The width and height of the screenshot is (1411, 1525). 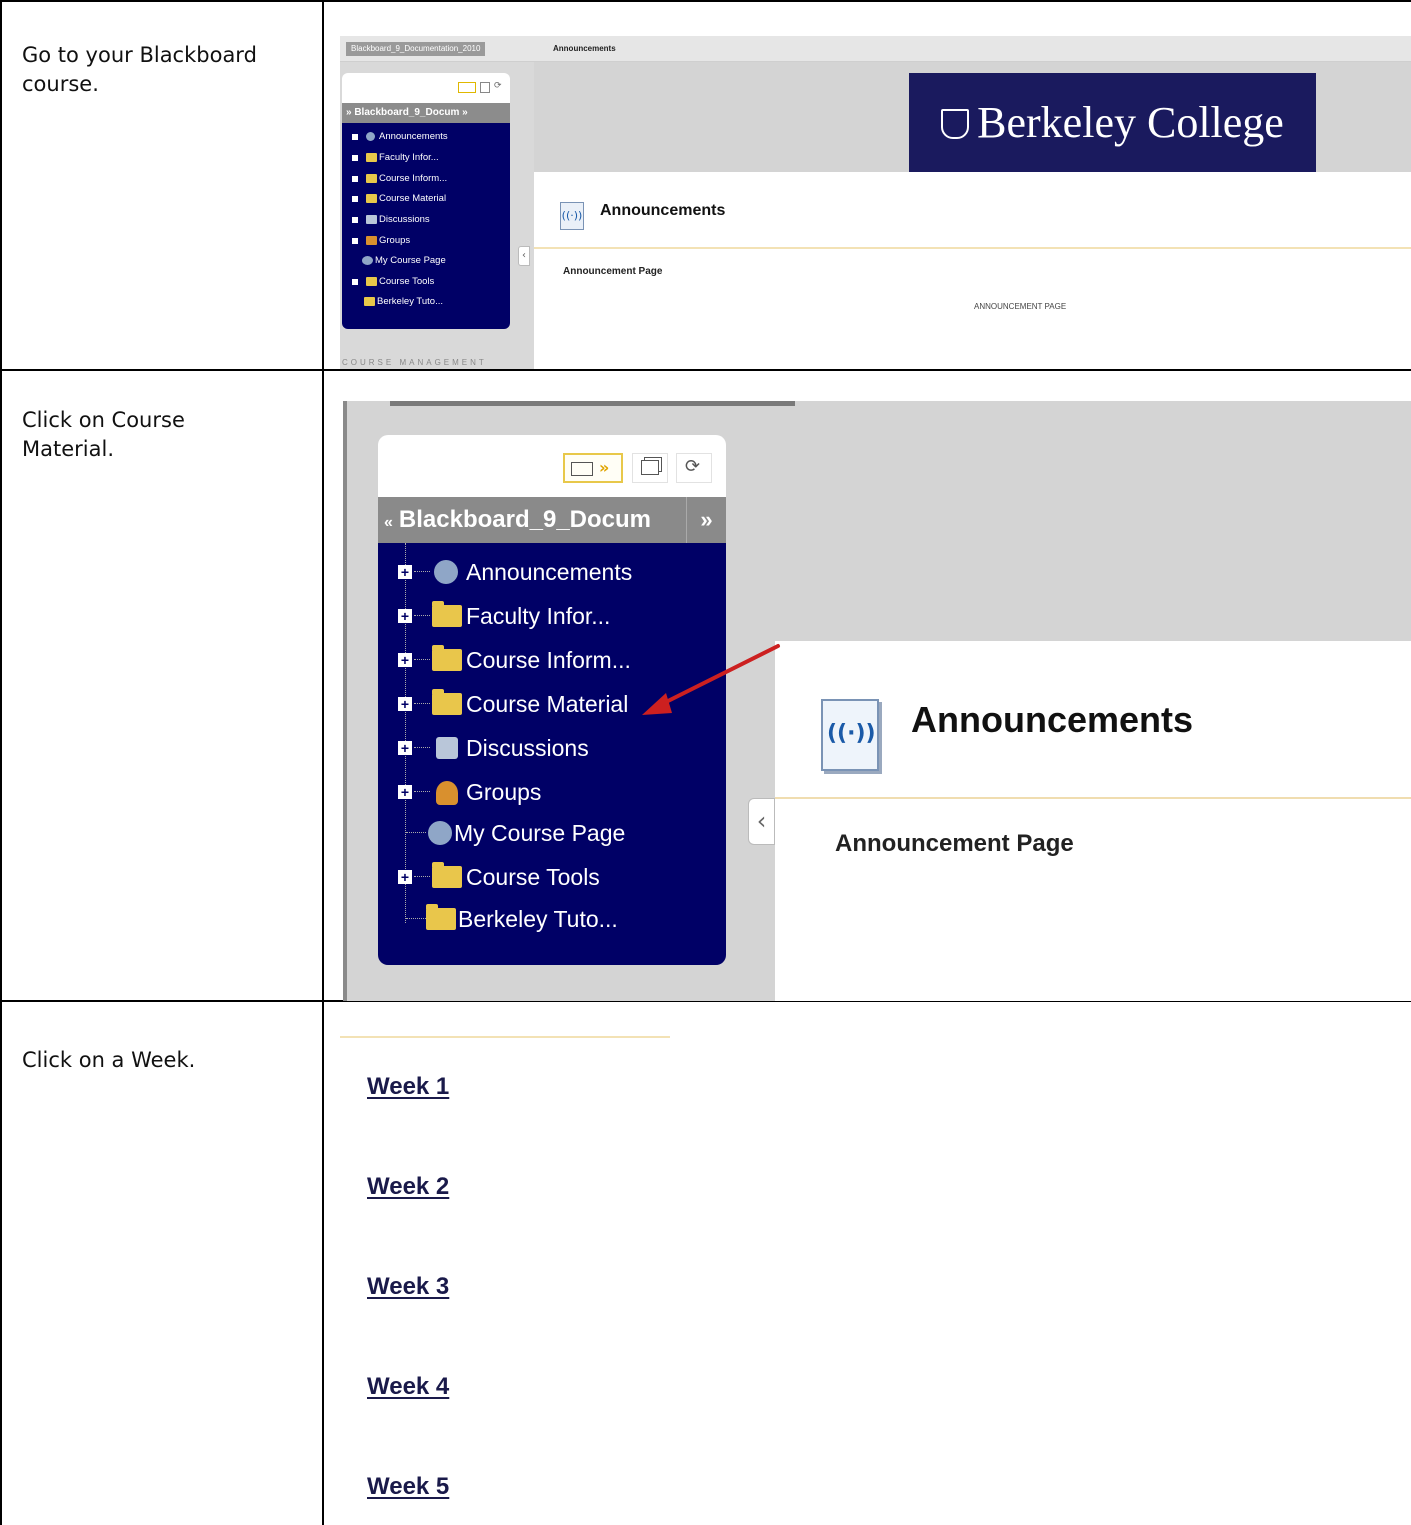 I want to click on week-2-link: Week 2, so click(x=408, y=1187).